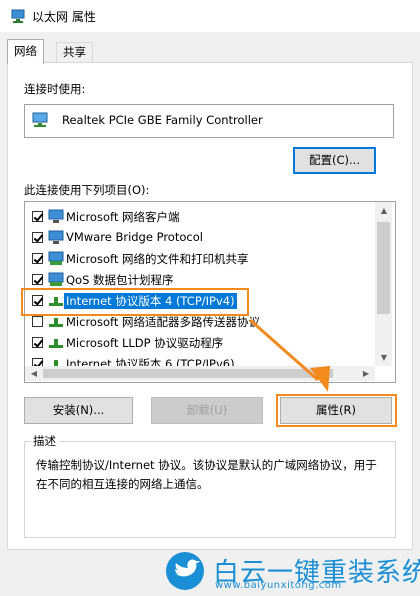  What do you see at coordinates (205, 217) in the screenshot?
I see `list-item-ms-client: Microsoft 网络客户端` at bounding box center [205, 217].